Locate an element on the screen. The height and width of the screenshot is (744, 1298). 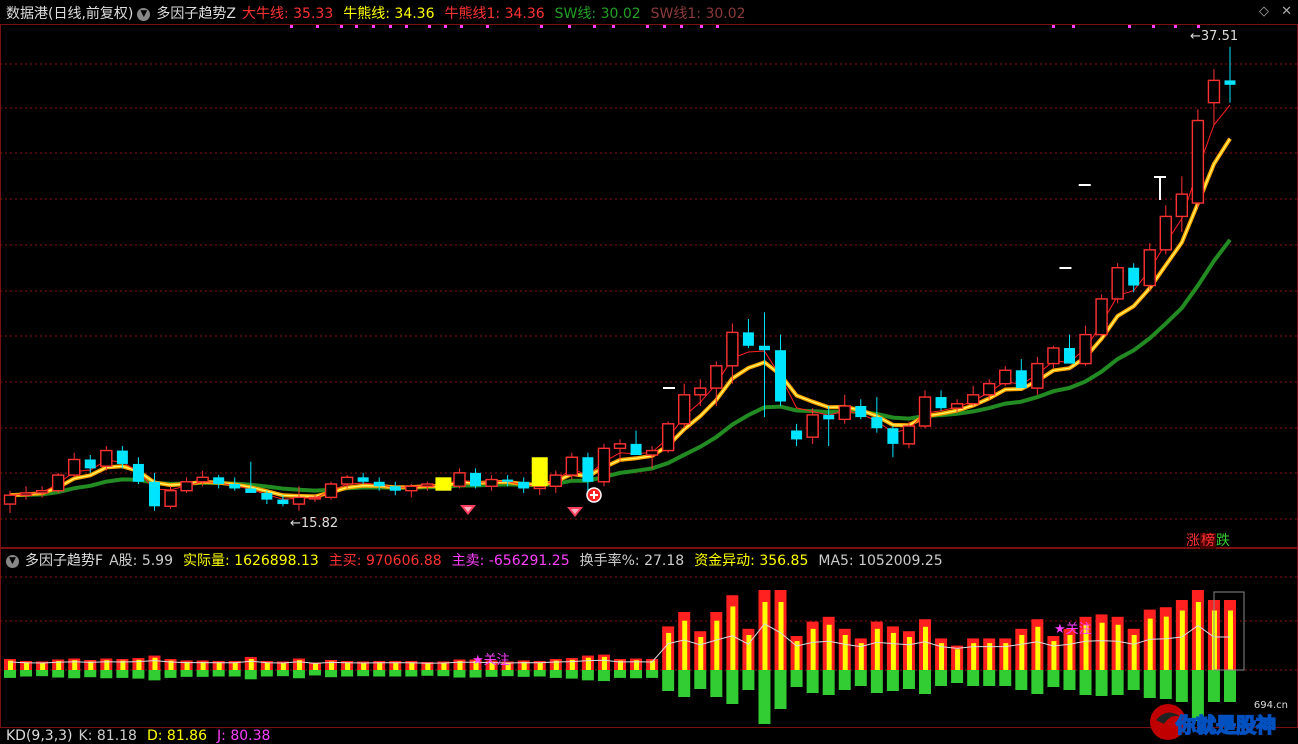
period-label: (日线,前复权) is located at coordinates (90, 14).